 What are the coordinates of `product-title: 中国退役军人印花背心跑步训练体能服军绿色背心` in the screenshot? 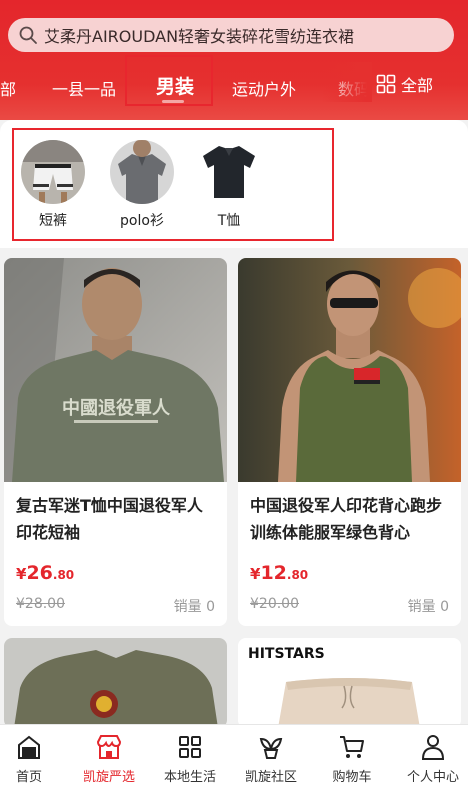 It's located at (346, 519).